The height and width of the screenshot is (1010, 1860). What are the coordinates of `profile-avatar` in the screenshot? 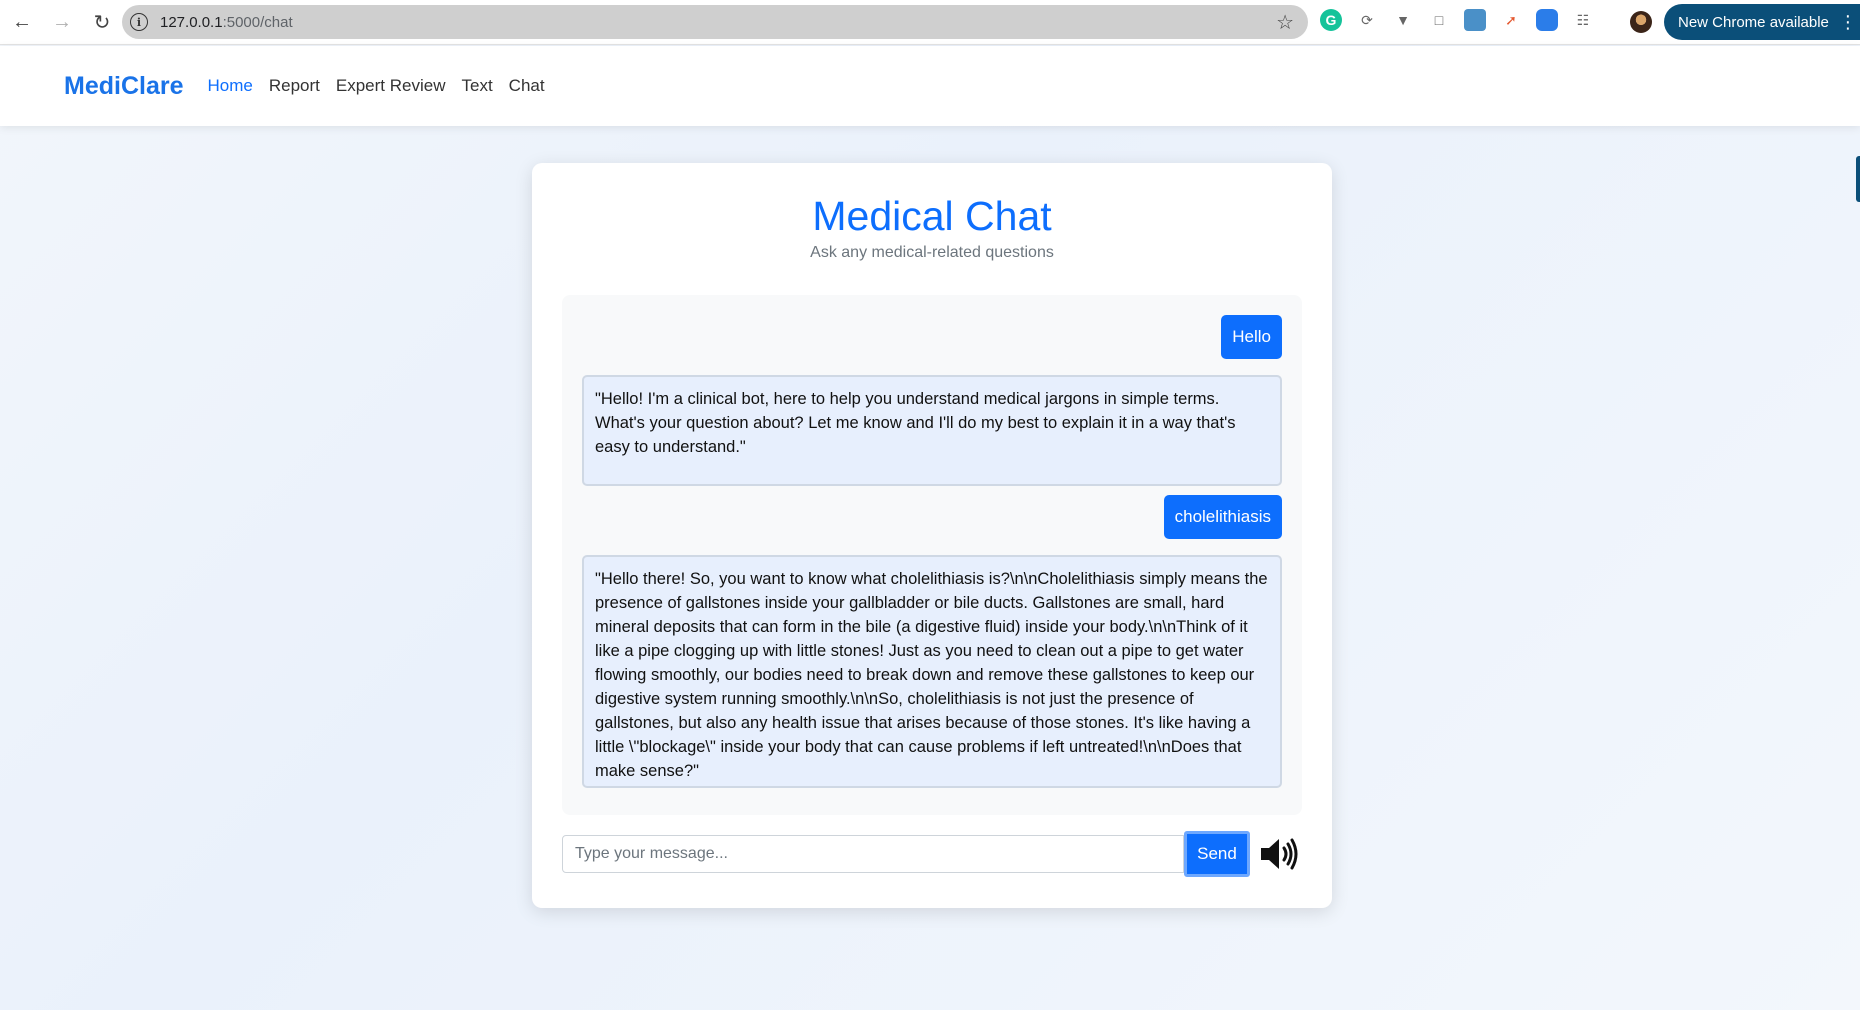 It's located at (1641, 22).